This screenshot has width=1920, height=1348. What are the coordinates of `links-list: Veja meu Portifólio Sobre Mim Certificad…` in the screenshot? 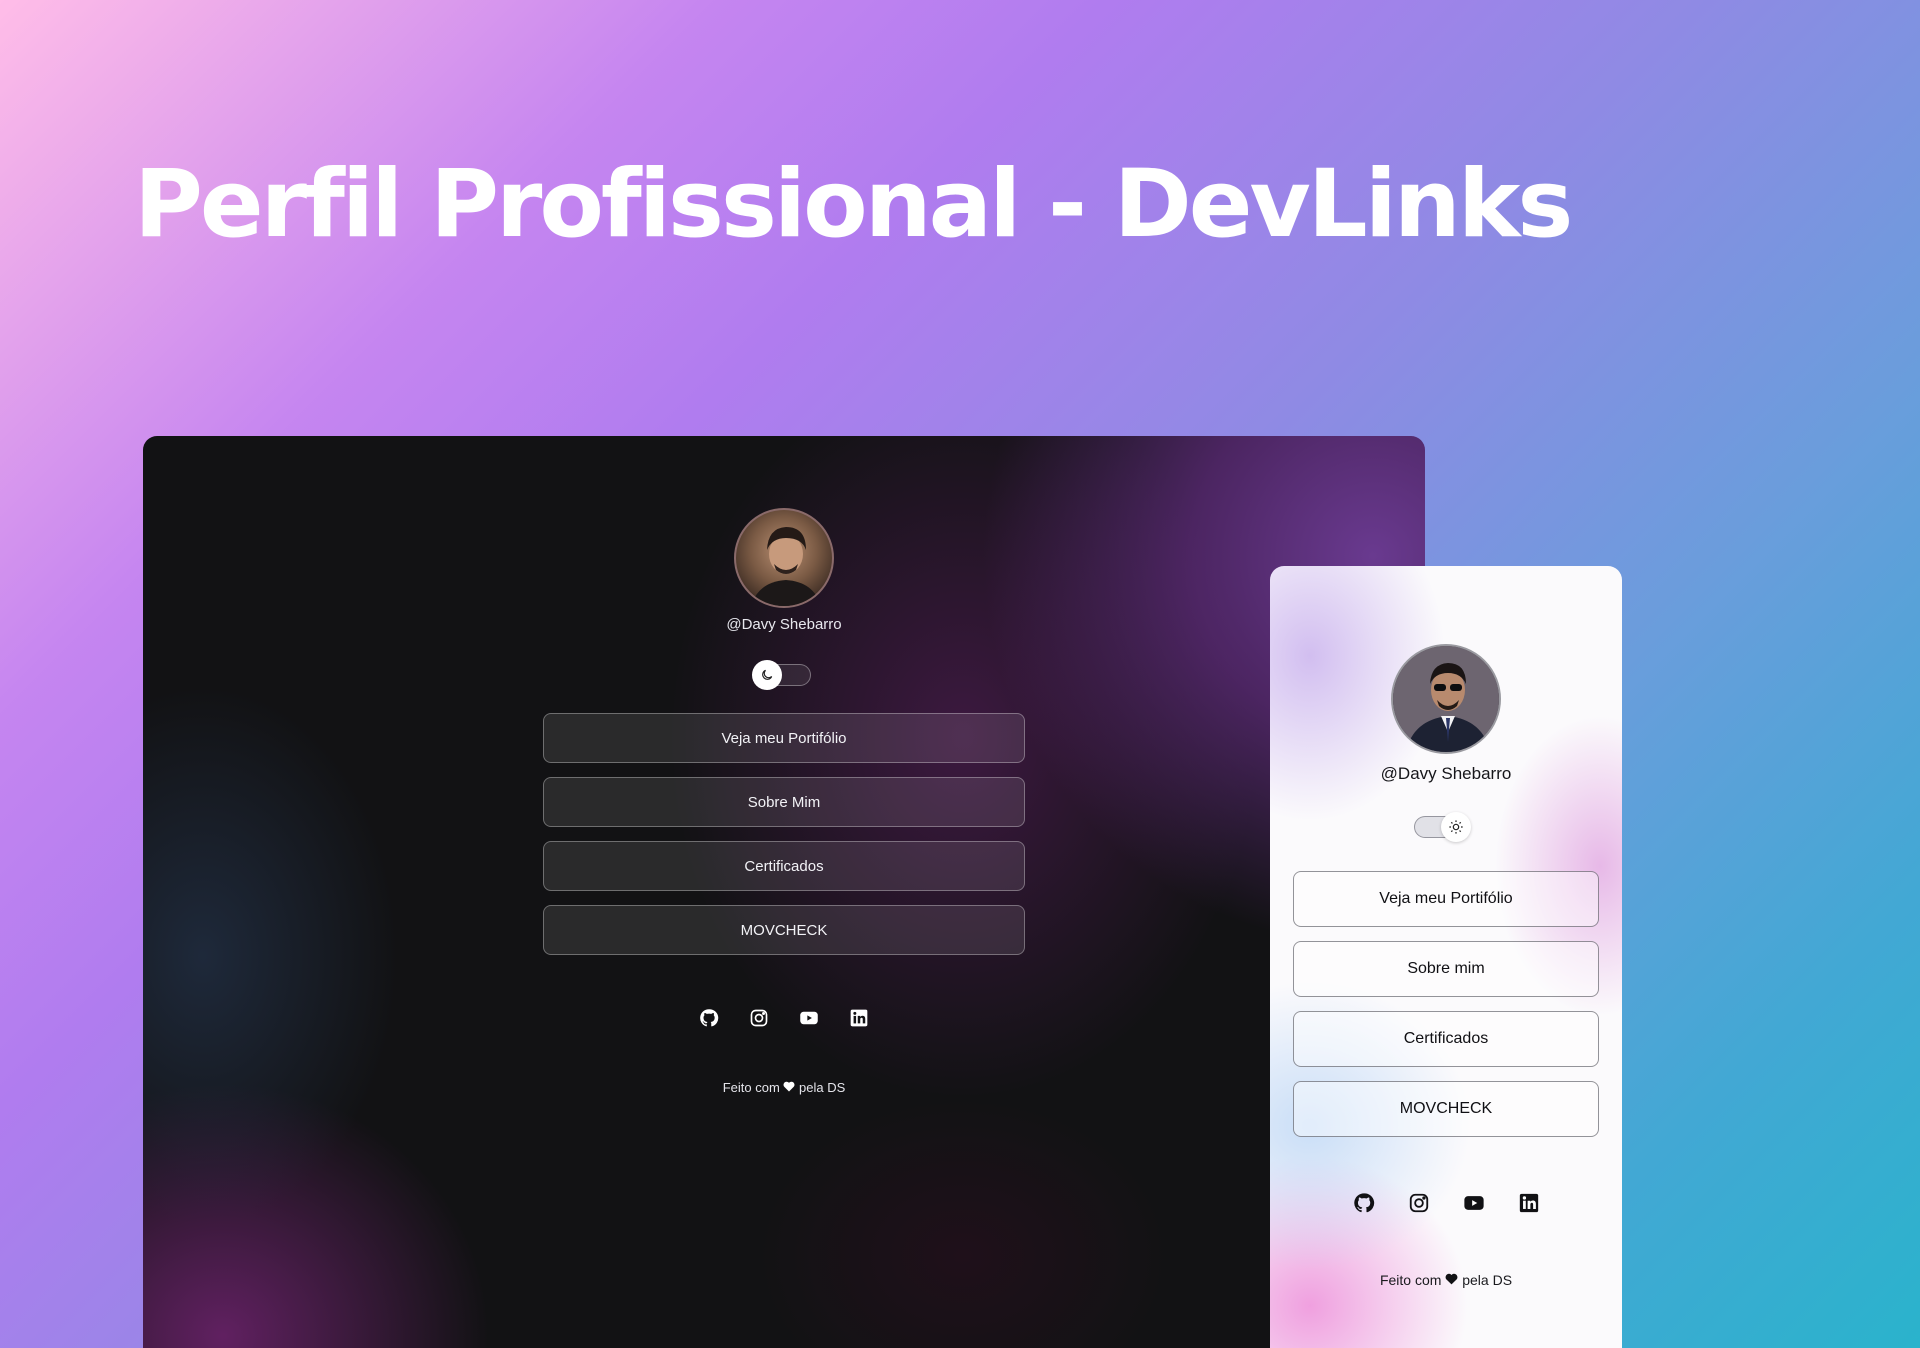 It's located at (784, 841).